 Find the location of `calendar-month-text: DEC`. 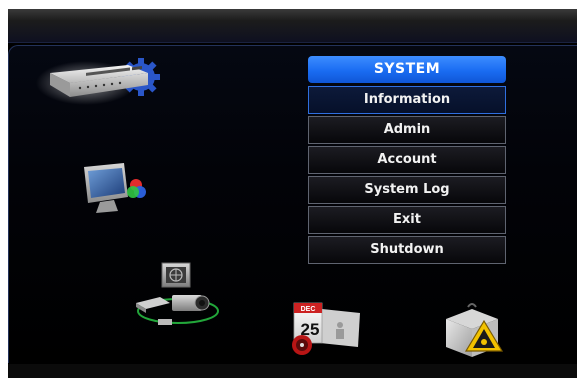

calendar-month-text: DEC is located at coordinates (308, 309).